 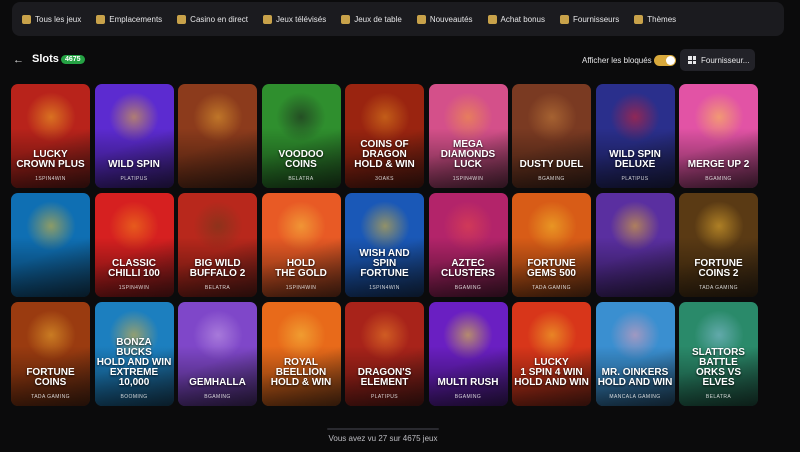 What do you see at coordinates (589, 19) in the screenshot?
I see `nav-item-7: Fournisseurs` at bounding box center [589, 19].